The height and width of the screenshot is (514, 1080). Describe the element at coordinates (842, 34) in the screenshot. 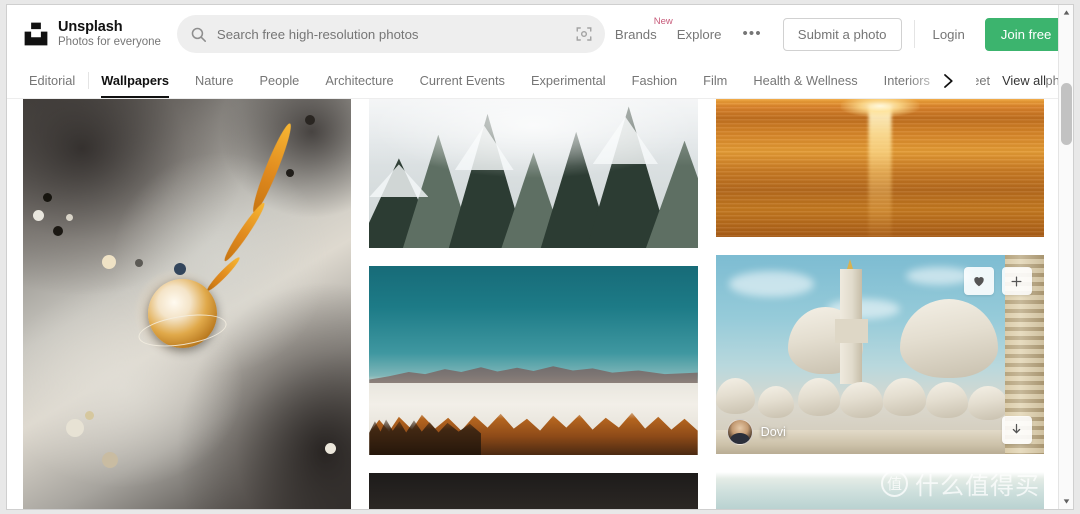

I see `submit-photo-button: Submit a photo` at that location.